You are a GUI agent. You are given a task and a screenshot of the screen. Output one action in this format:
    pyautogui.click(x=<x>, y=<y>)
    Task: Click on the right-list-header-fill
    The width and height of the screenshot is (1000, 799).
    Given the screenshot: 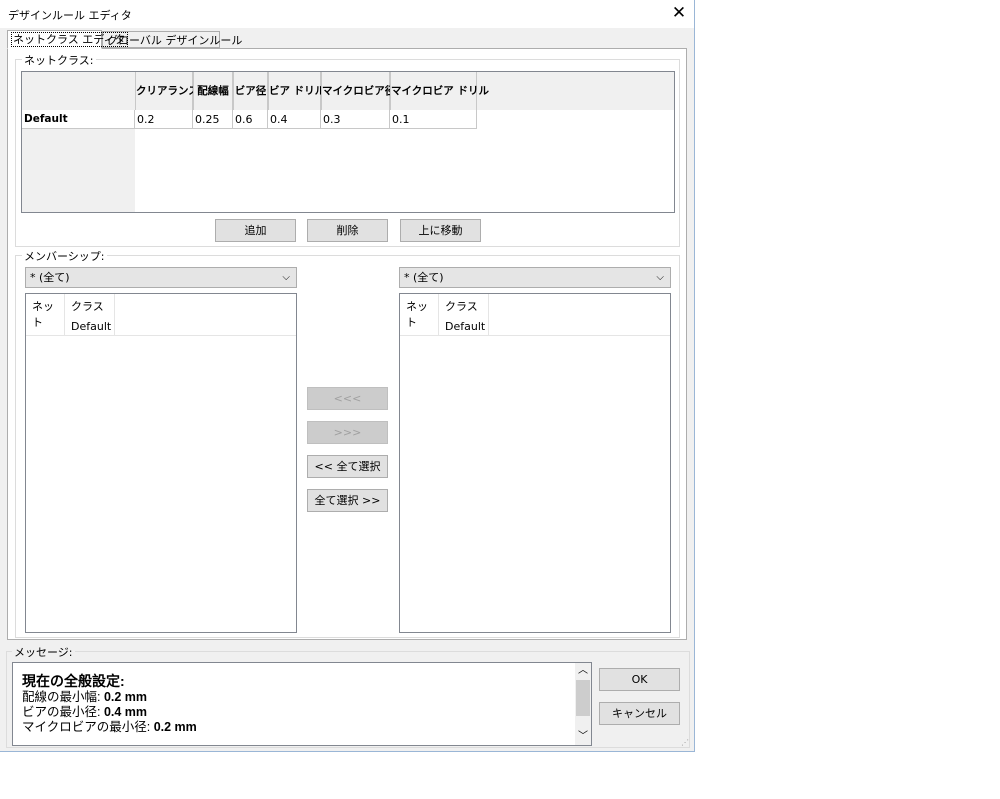 What is the action you would take?
    pyautogui.click(x=579, y=315)
    